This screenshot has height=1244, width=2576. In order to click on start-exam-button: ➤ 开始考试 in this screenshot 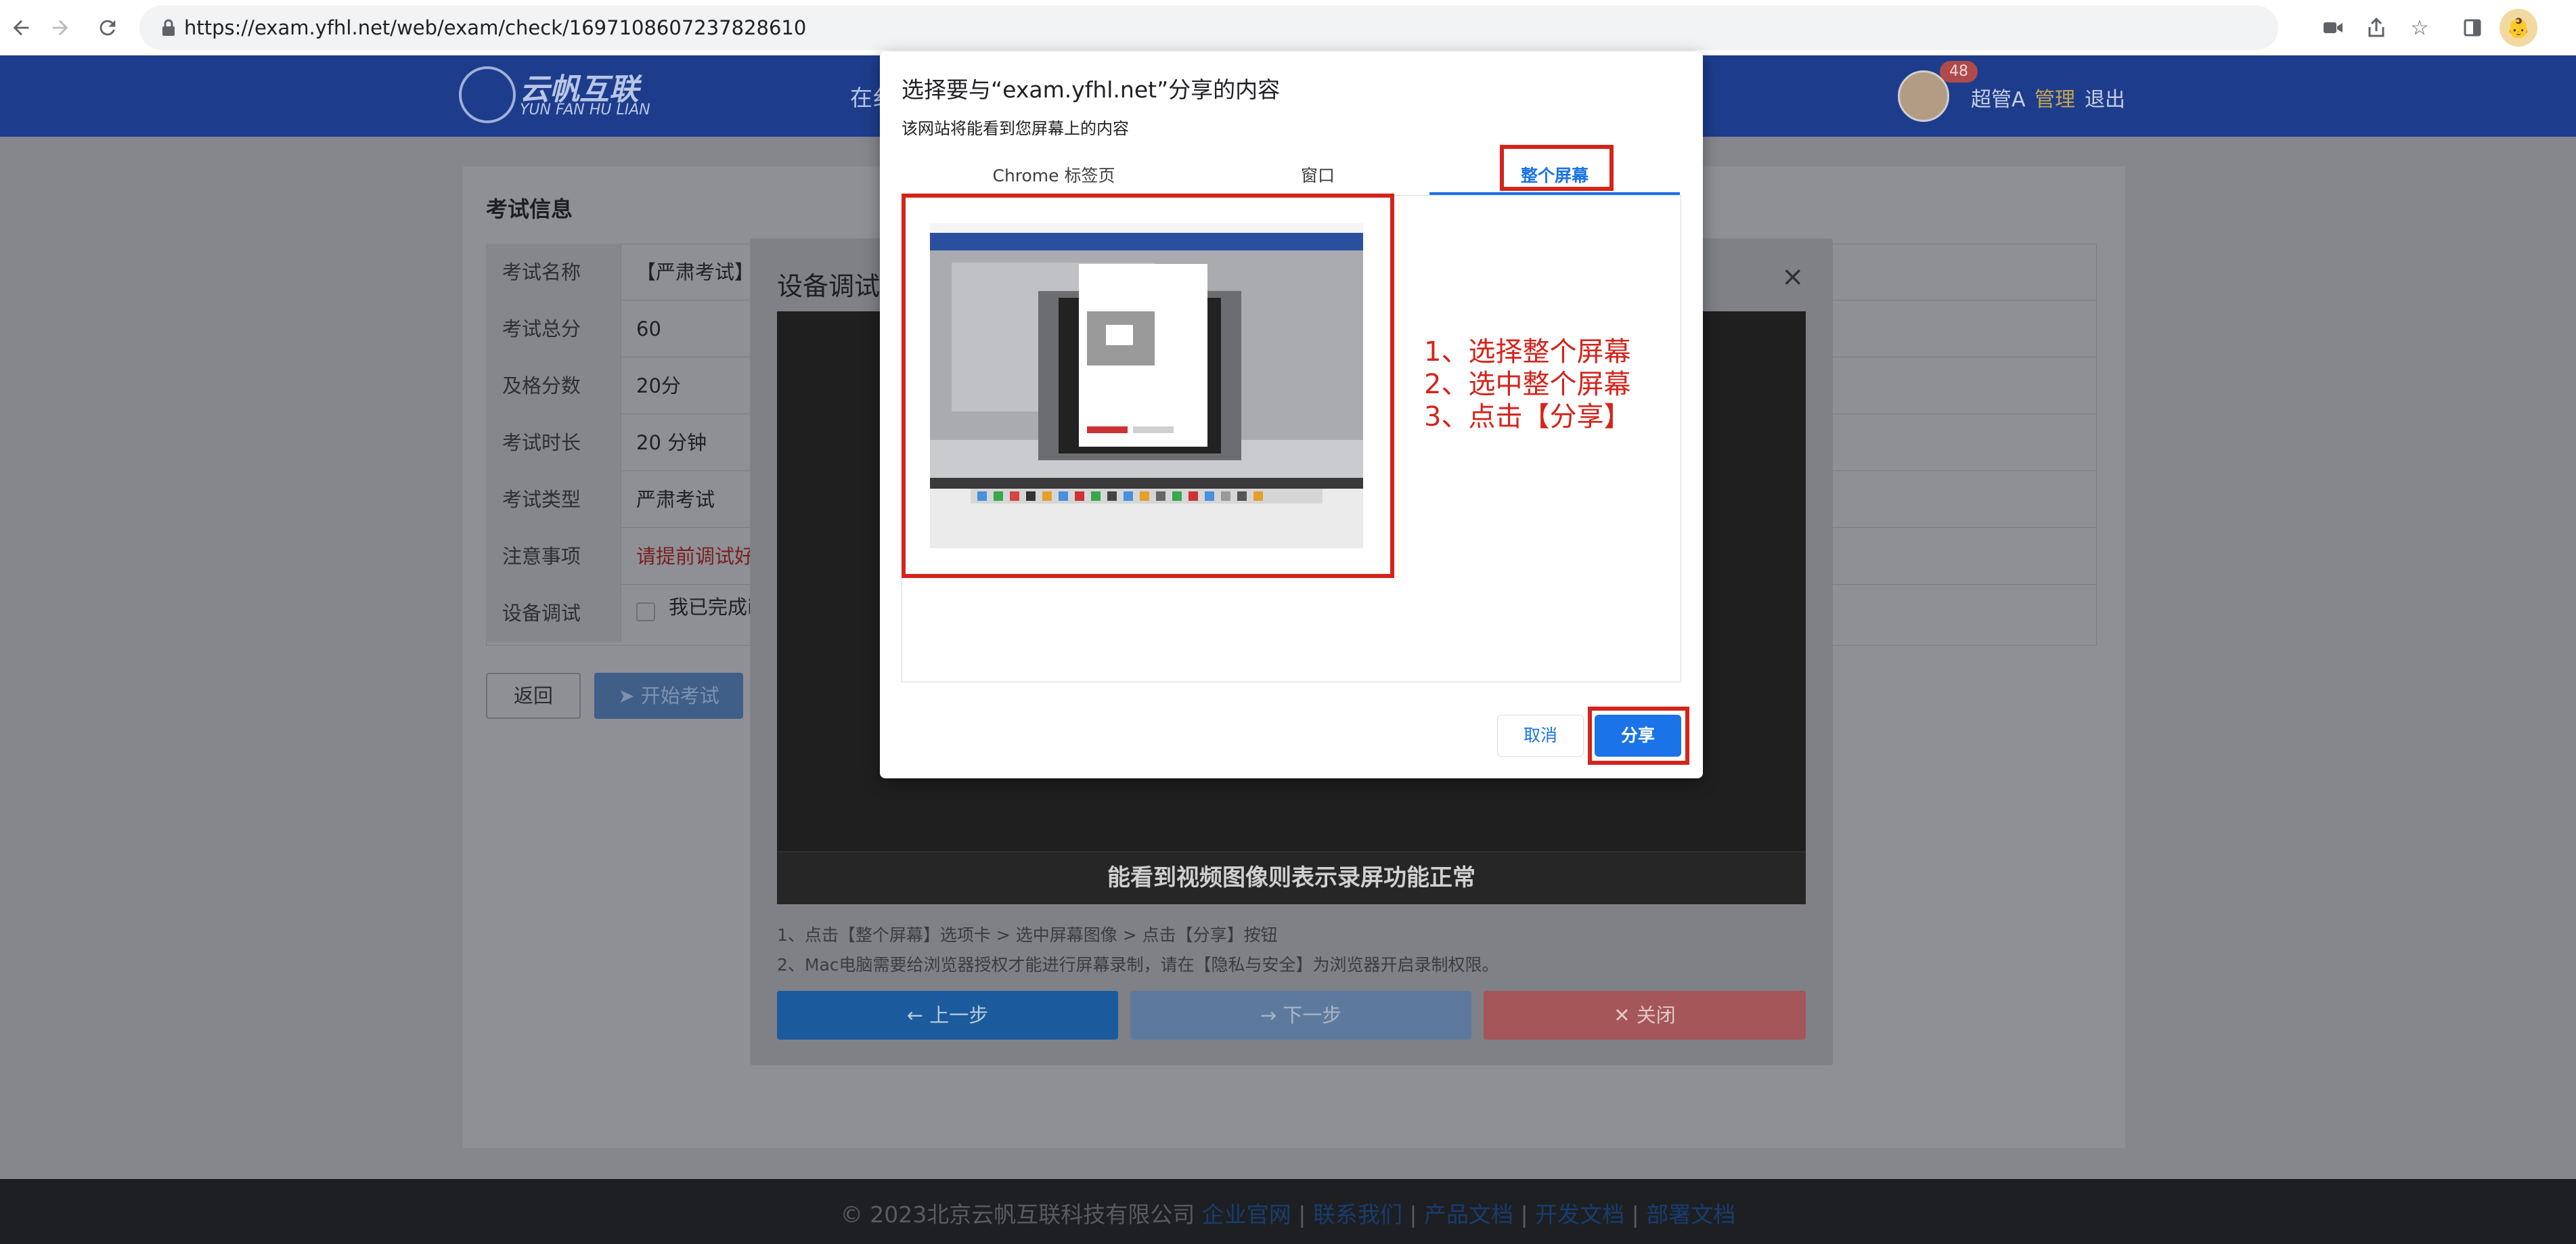, I will do `click(668, 696)`.